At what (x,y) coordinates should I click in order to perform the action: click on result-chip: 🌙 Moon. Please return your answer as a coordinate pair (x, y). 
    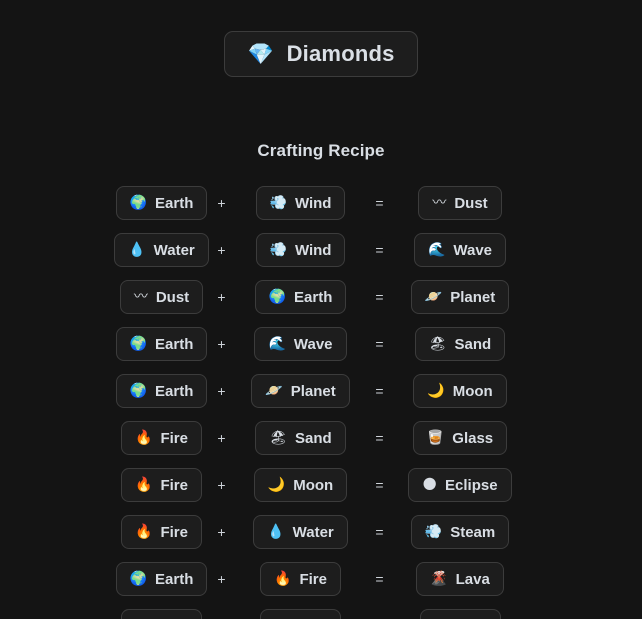
    Looking at the image, I should click on (460, 391).